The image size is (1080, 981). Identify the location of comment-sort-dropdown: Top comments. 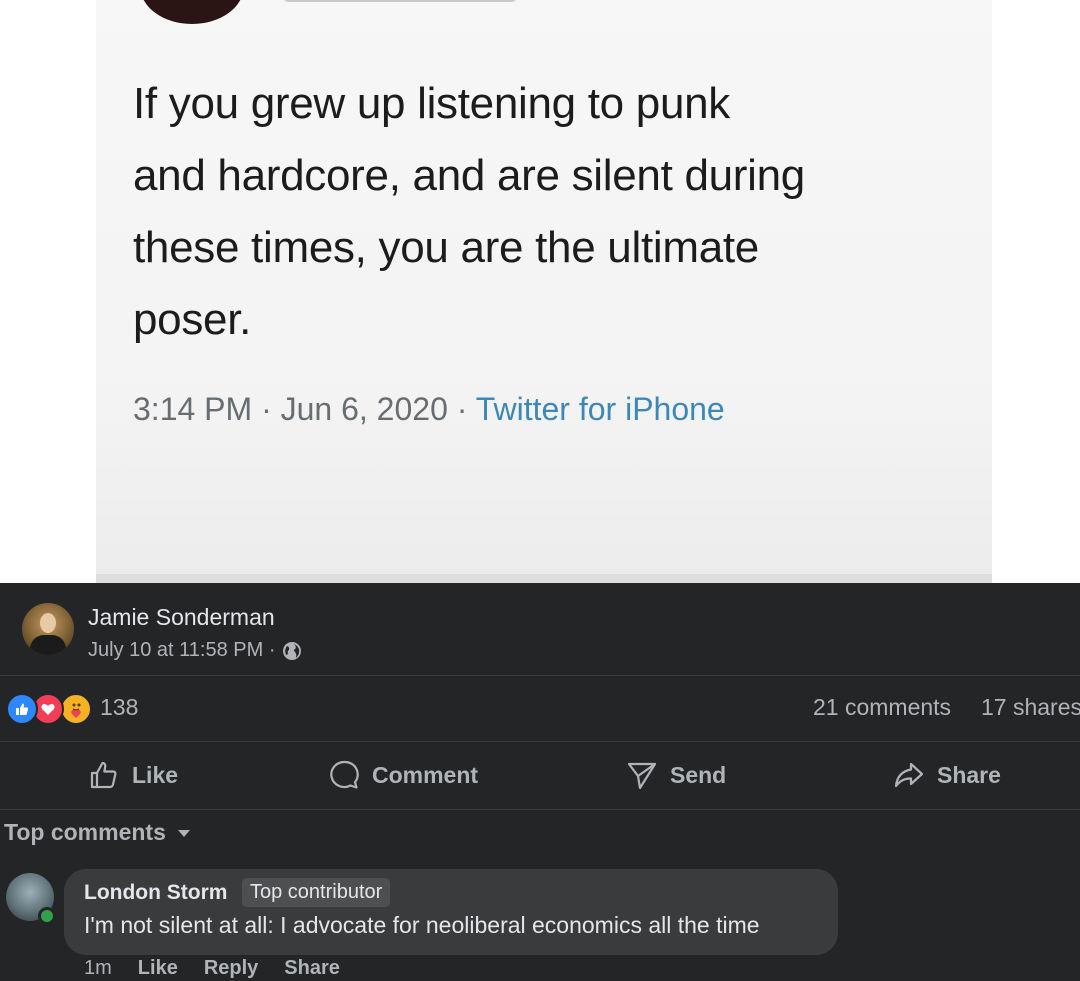
(98, 832).